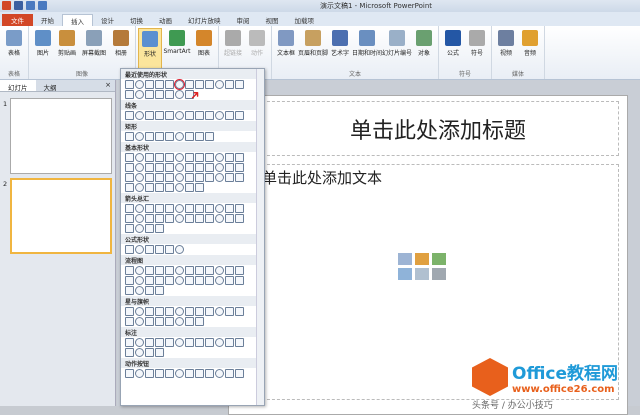  I want to click on undo-icon, so click(30, 5).